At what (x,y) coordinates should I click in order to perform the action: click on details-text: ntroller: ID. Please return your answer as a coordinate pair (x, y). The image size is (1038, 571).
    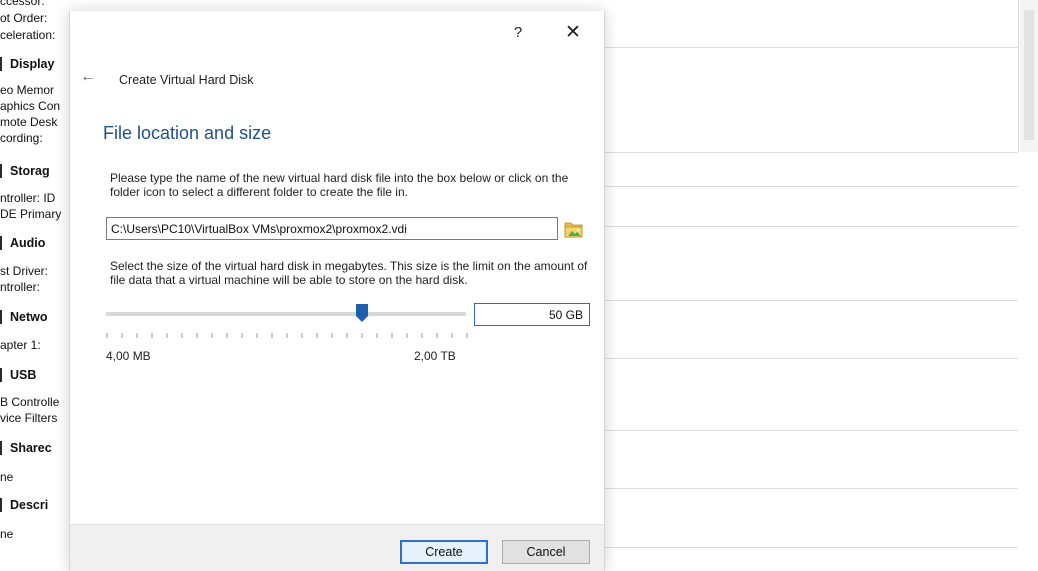
    Looking at the image, I should click on (28, 198).